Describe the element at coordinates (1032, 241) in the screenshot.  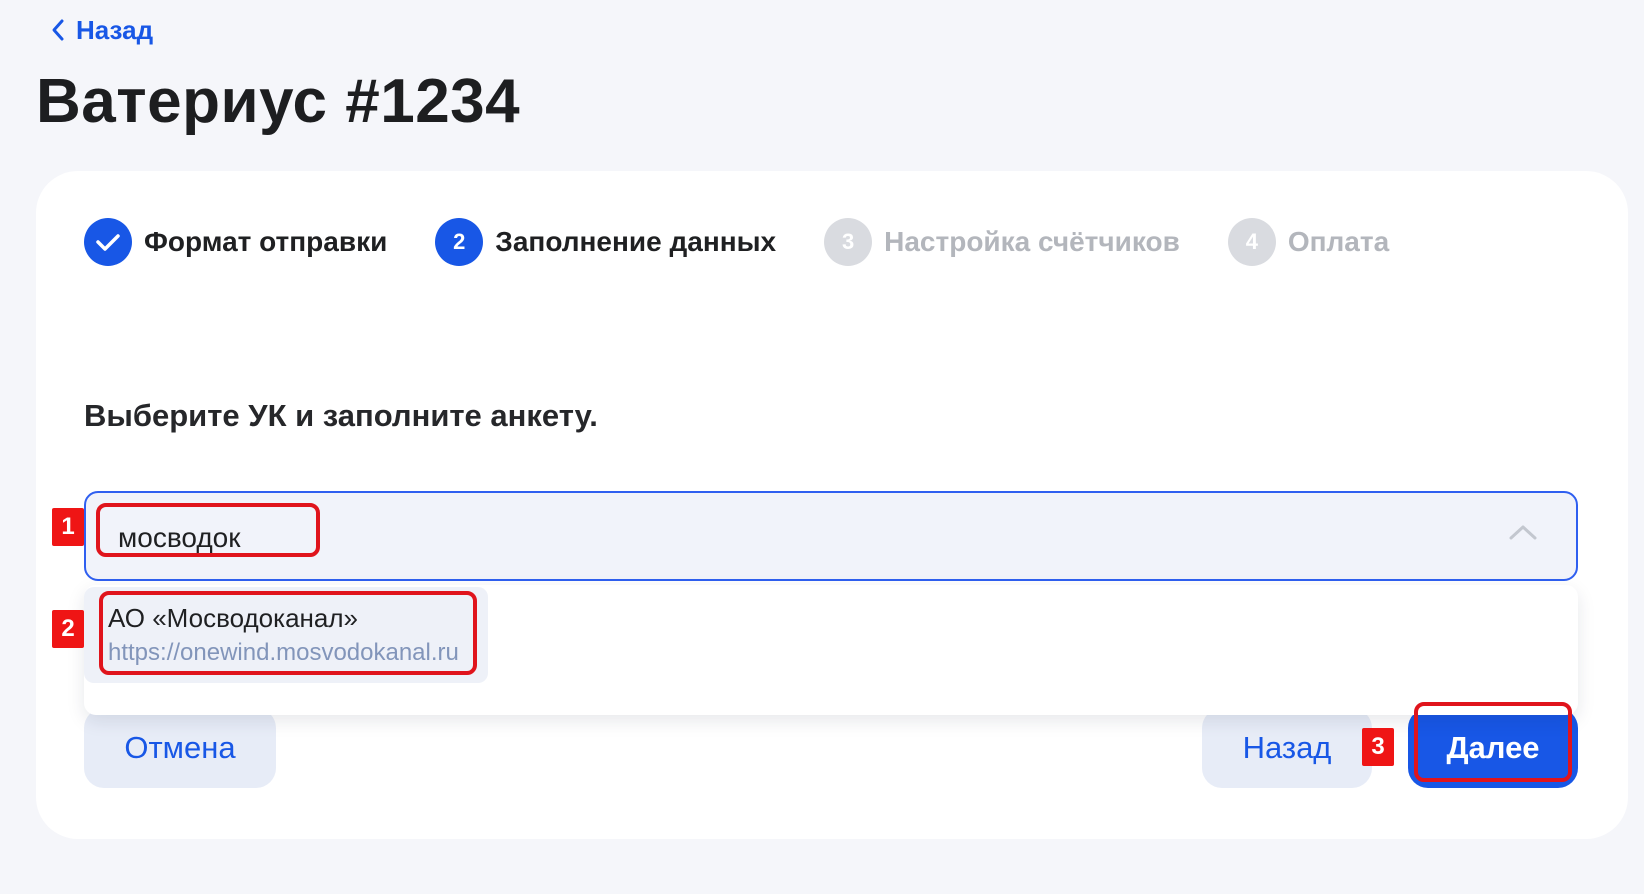
I see `step-label: Настройка счётчиков` at that location.